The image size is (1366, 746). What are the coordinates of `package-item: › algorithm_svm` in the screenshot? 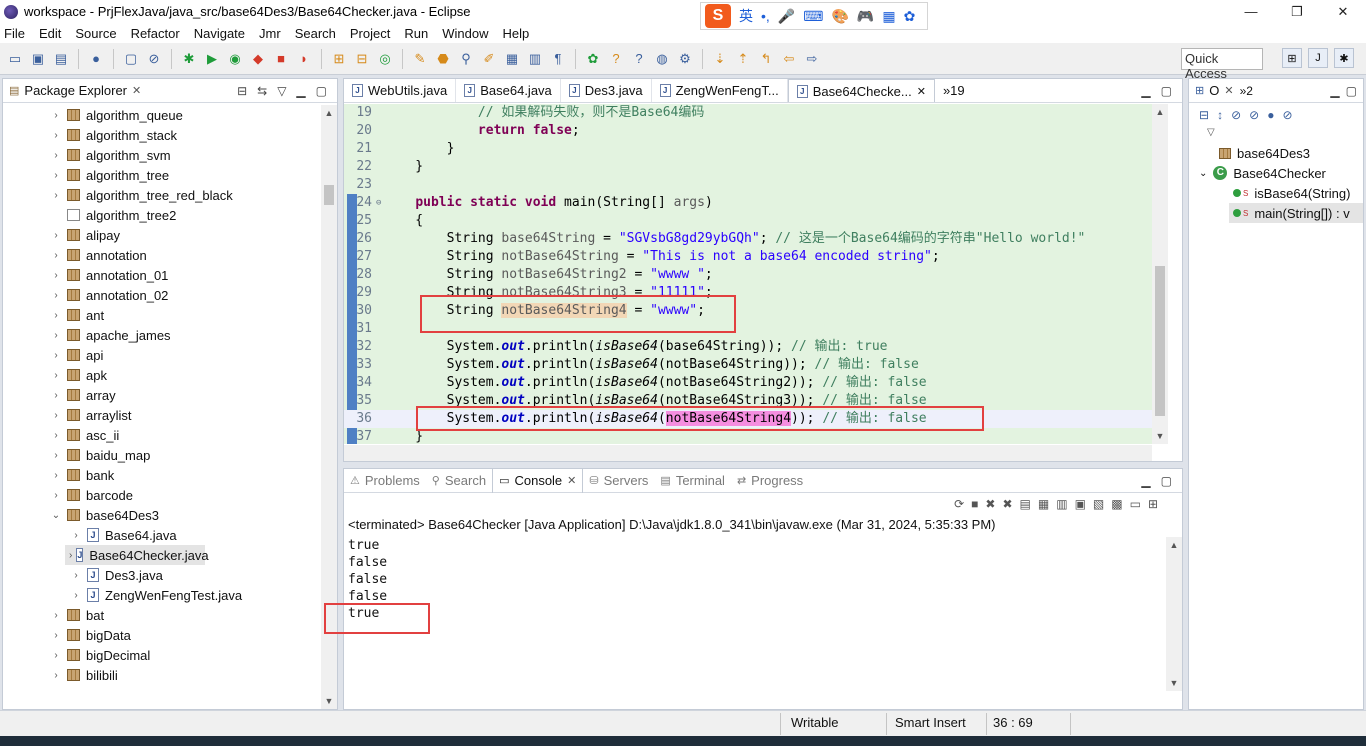 It's located at (162, 155).